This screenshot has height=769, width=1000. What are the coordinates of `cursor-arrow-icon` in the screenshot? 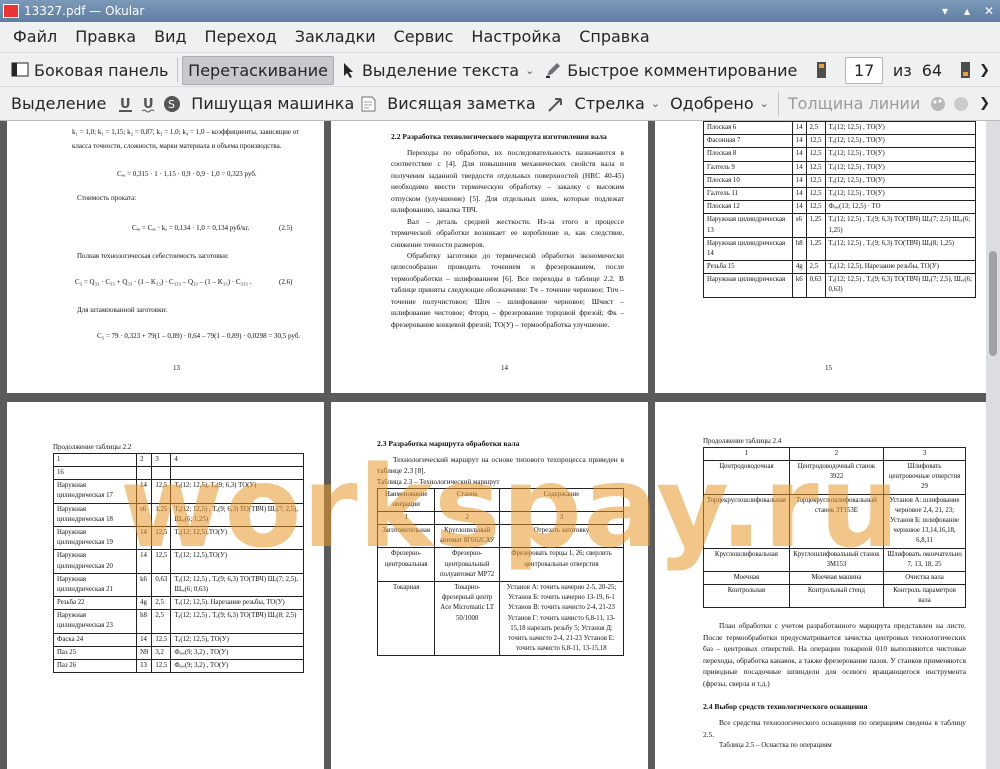 It's located at (348, 70).